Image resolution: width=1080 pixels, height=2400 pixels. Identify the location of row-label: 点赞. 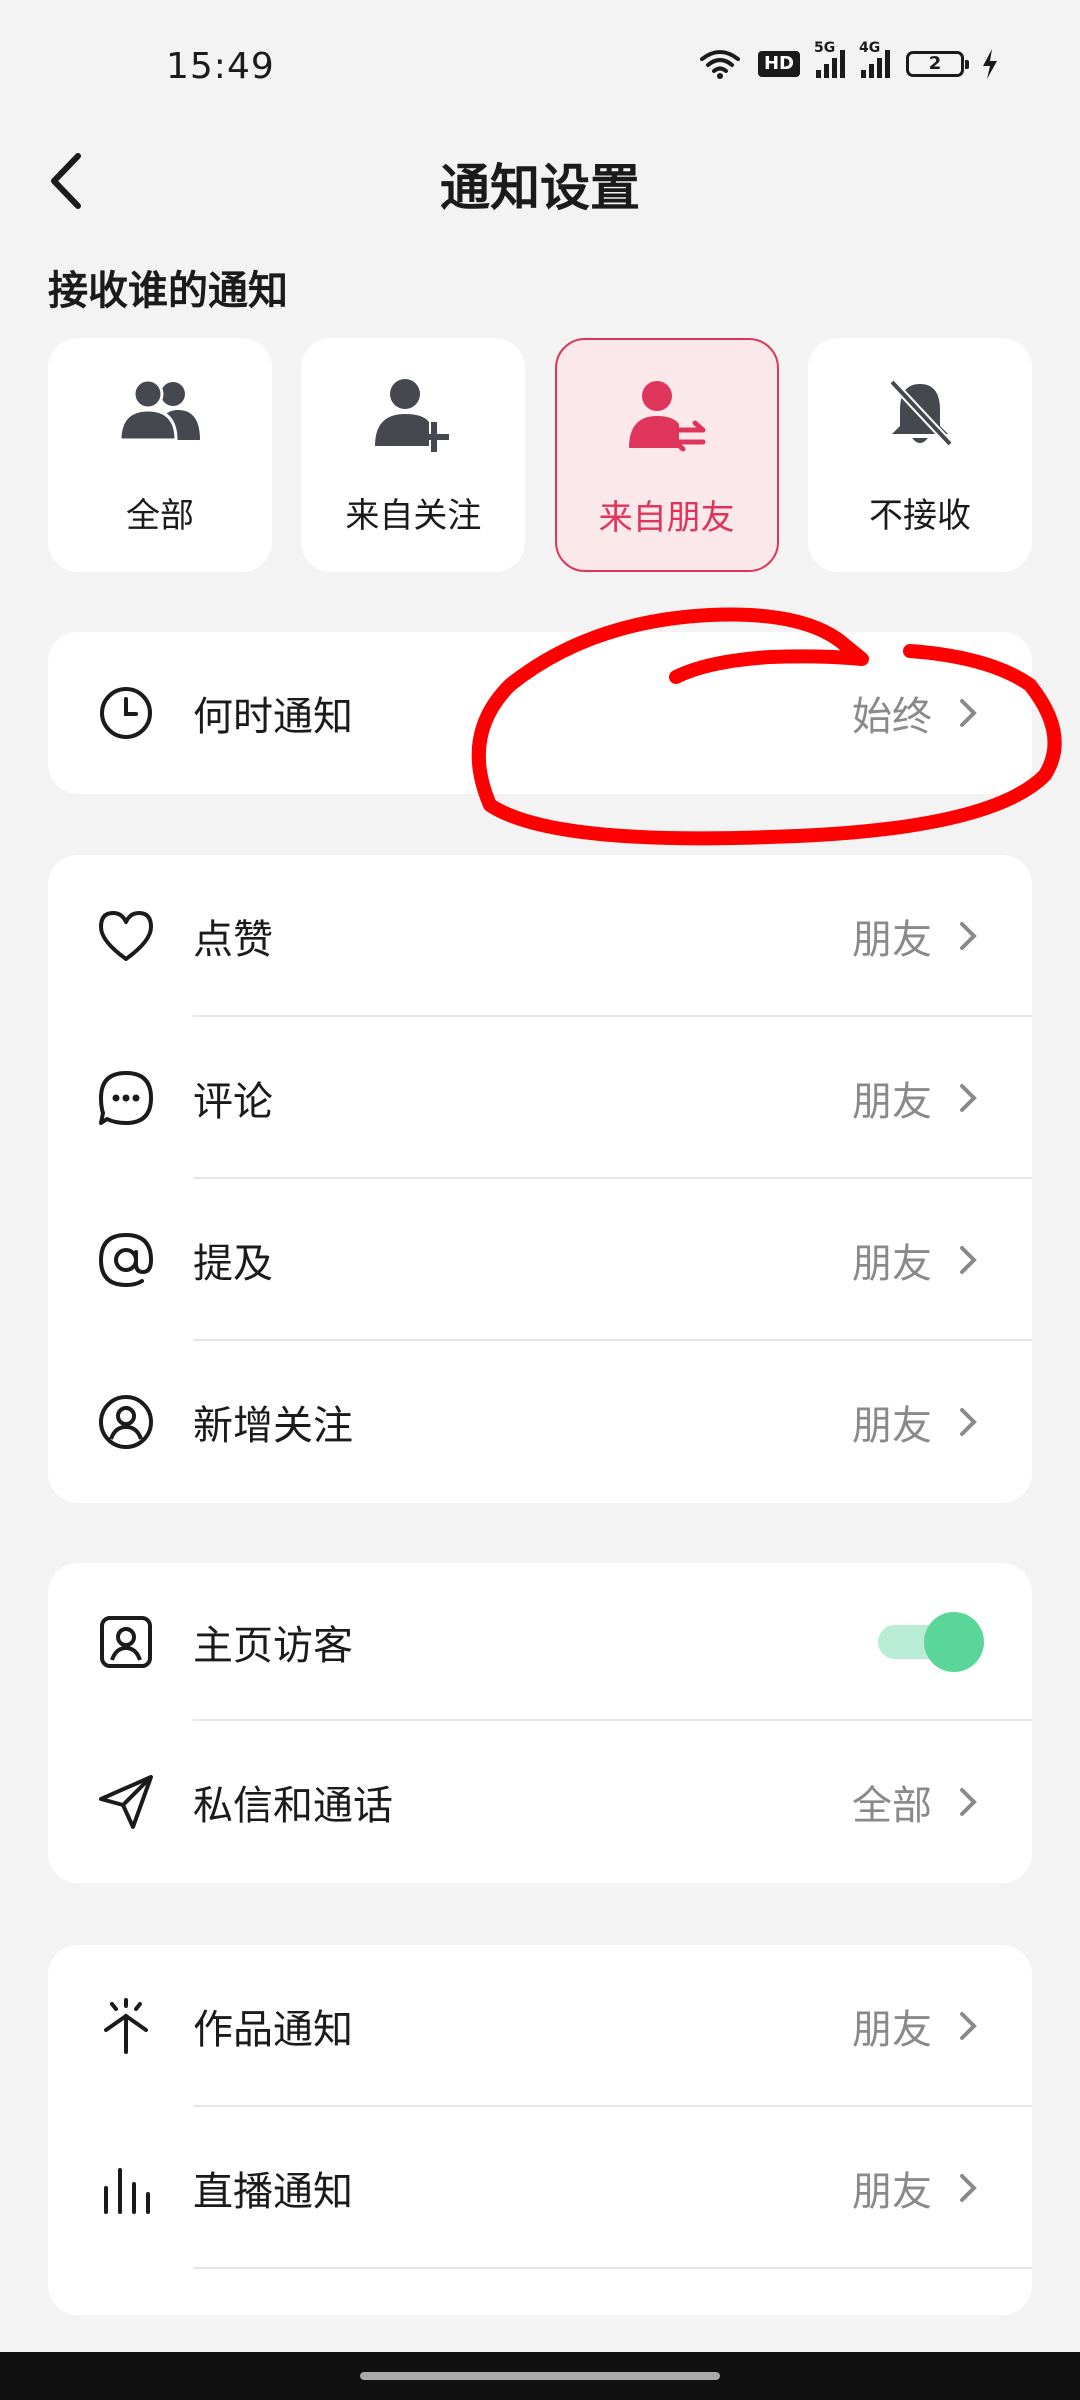
(233, 940).